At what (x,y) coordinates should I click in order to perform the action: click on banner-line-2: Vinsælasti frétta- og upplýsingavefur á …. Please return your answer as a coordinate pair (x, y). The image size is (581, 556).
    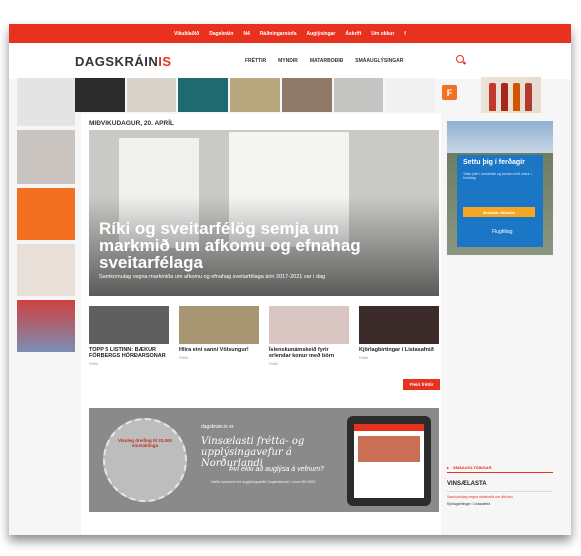
    Looking at the image, I should click on (253, 452).